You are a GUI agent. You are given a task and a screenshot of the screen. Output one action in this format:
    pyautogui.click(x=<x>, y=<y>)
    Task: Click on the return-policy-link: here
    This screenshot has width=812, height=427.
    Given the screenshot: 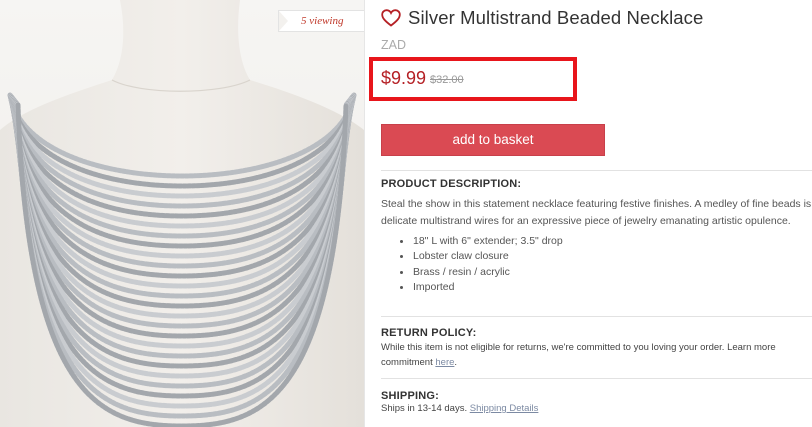 What is the action you would take?
    pyautogui.click(x=444, y=362)
    